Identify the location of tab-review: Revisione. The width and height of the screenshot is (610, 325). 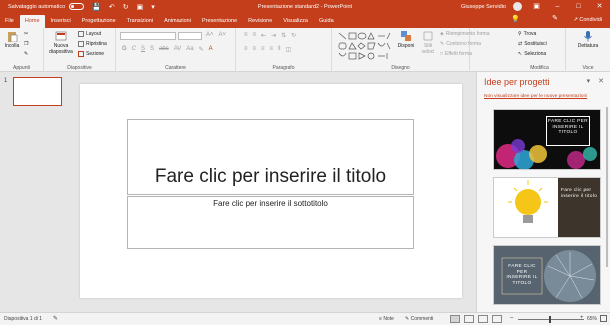
(260, 21).